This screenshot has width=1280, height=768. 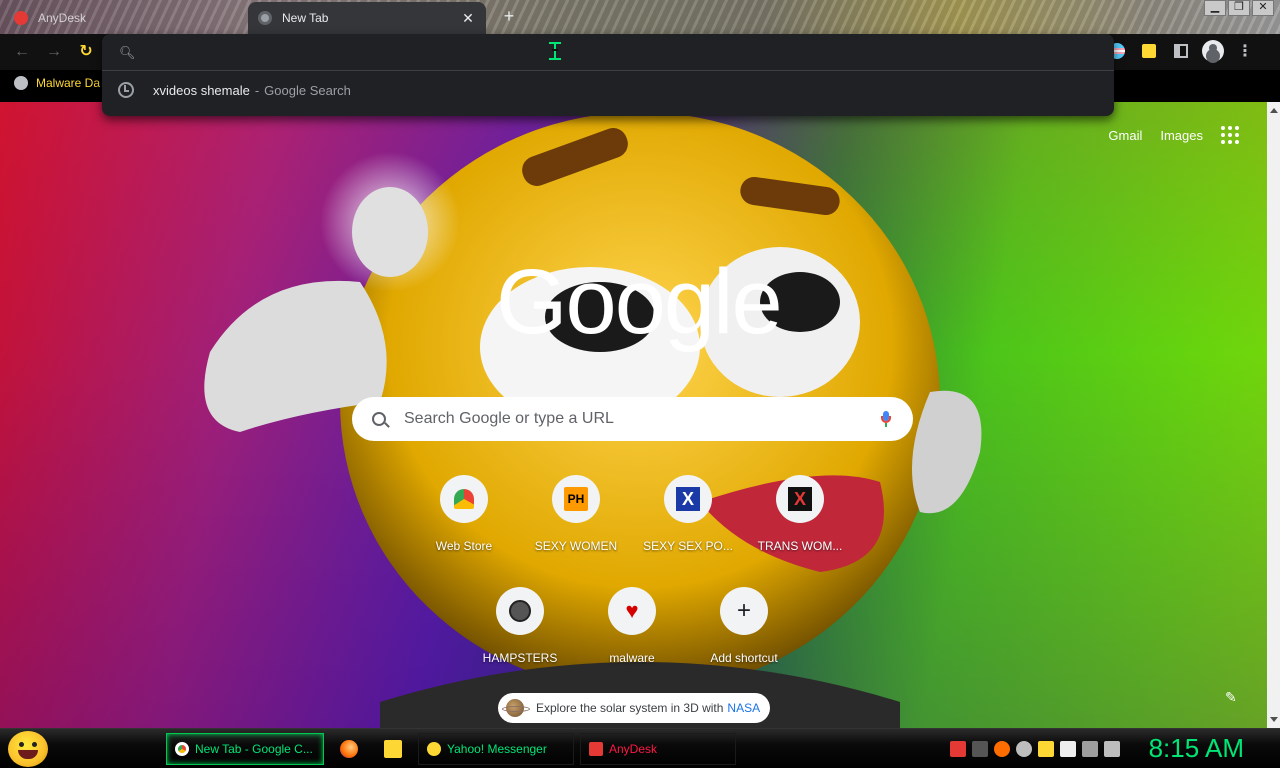 What do you see at coordinates (744, 639) in the screenshot?
I see `add-shortcut-tile: + Add shortcut` at bounding box center [744, 639].